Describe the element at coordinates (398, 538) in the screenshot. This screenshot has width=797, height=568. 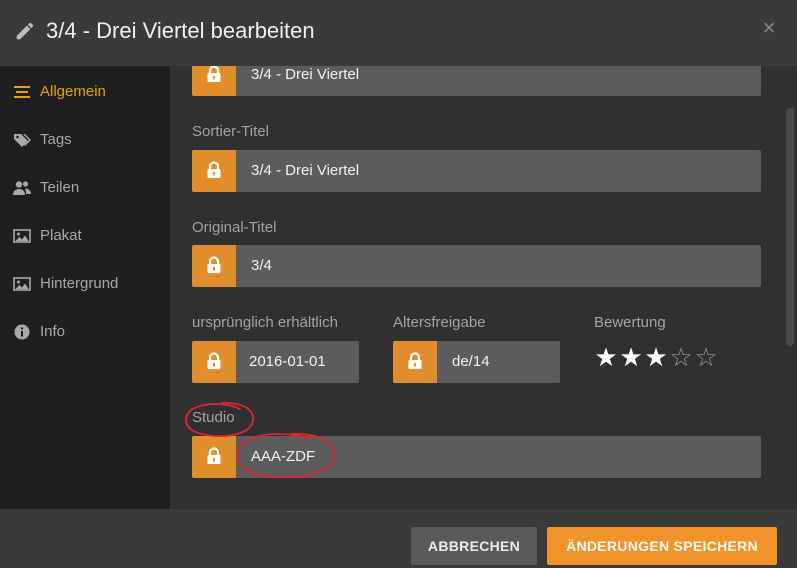
I see `dialog-footer: ABBRECHEN ÄNDERUNGEN SPEICHERN` at that location.